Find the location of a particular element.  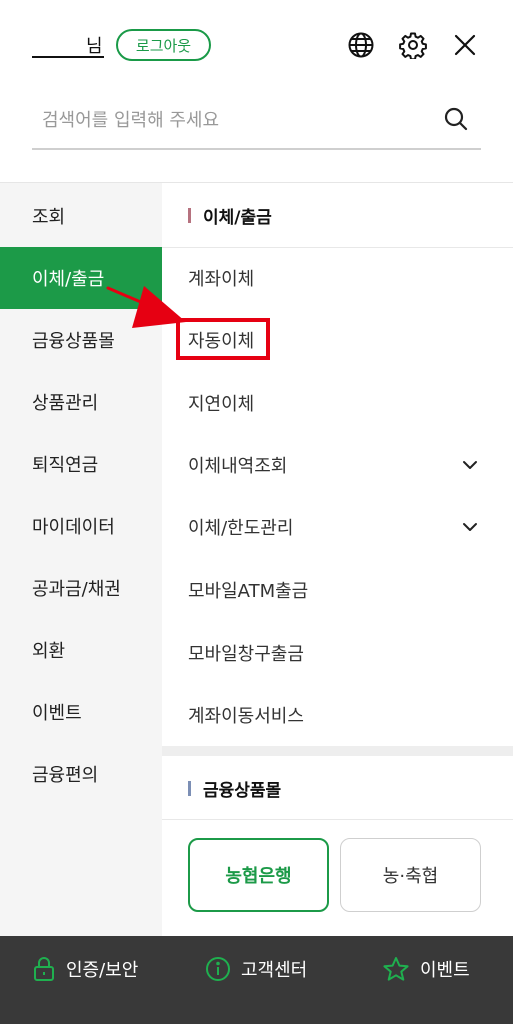

search-box is located at coordinates (256, 123).